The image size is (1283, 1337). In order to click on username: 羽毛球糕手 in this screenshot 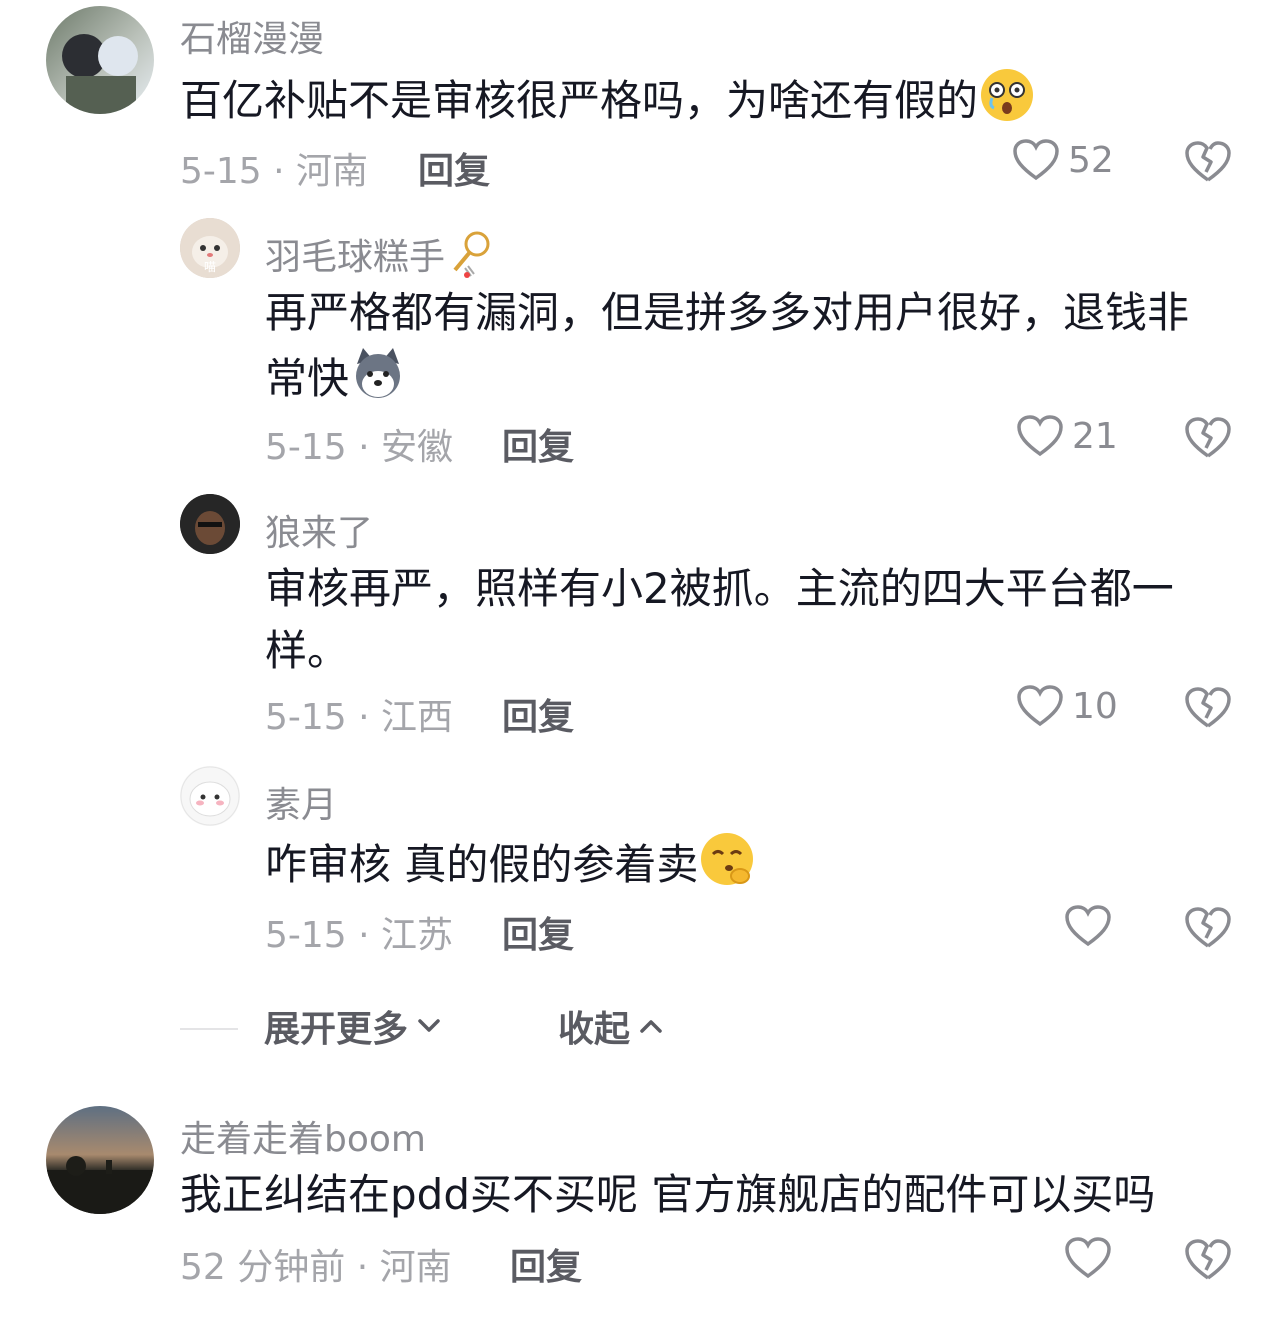, I will do `click(380, 258)`.